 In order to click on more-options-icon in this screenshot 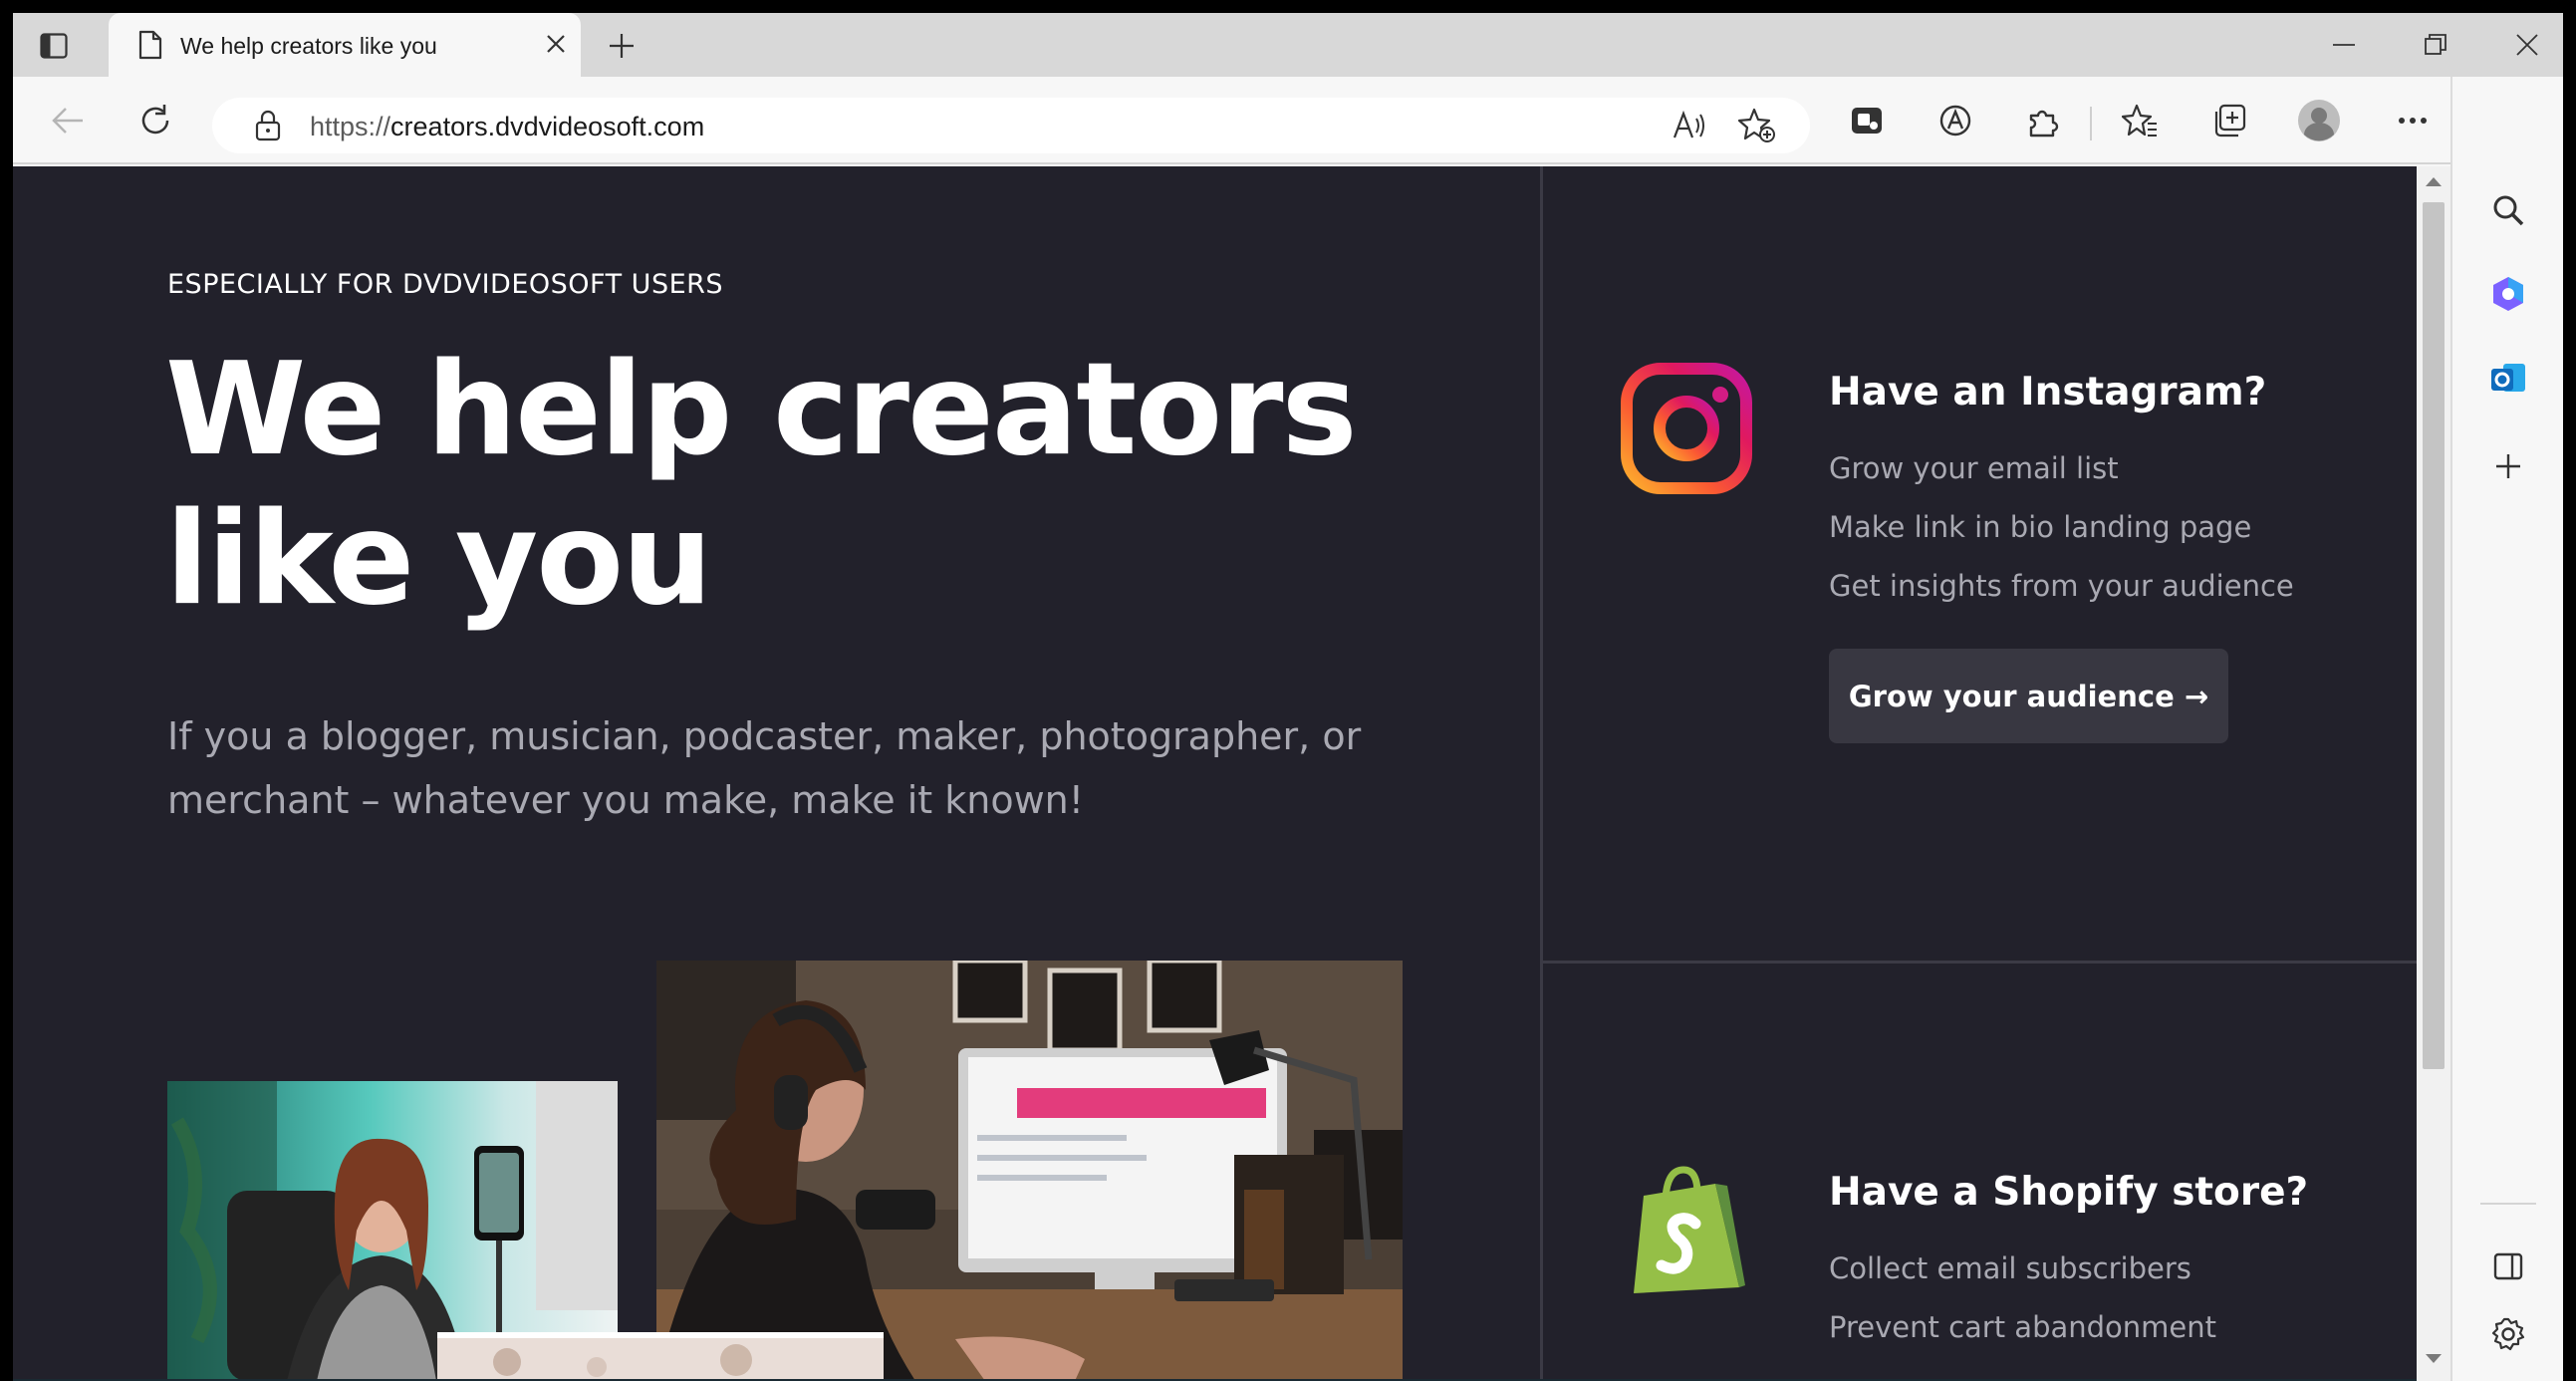, I will do `click(2413, 120)`.